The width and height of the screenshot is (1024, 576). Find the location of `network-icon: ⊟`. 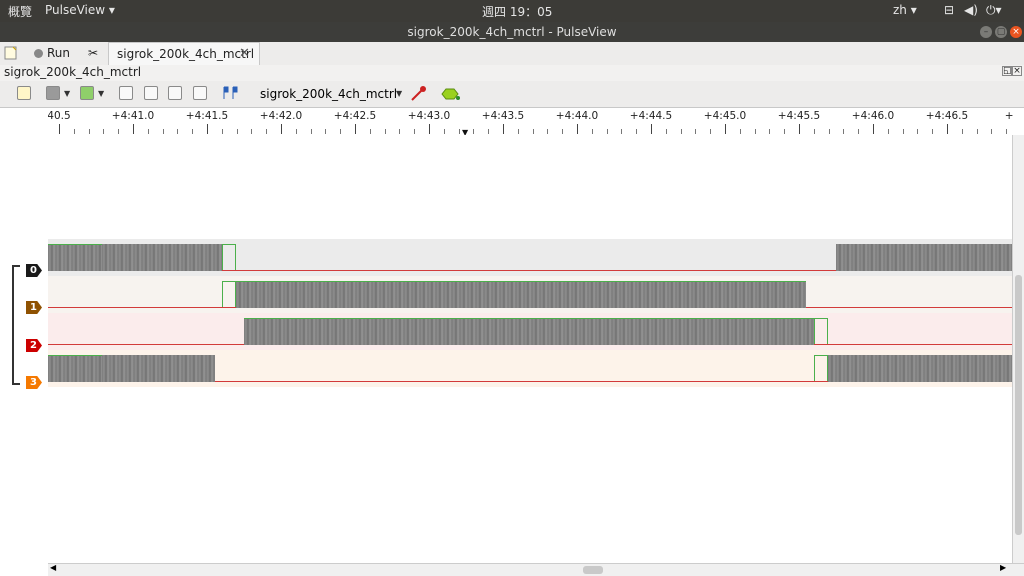

network-icon: ⊟ is located at coordinates (949, 10).